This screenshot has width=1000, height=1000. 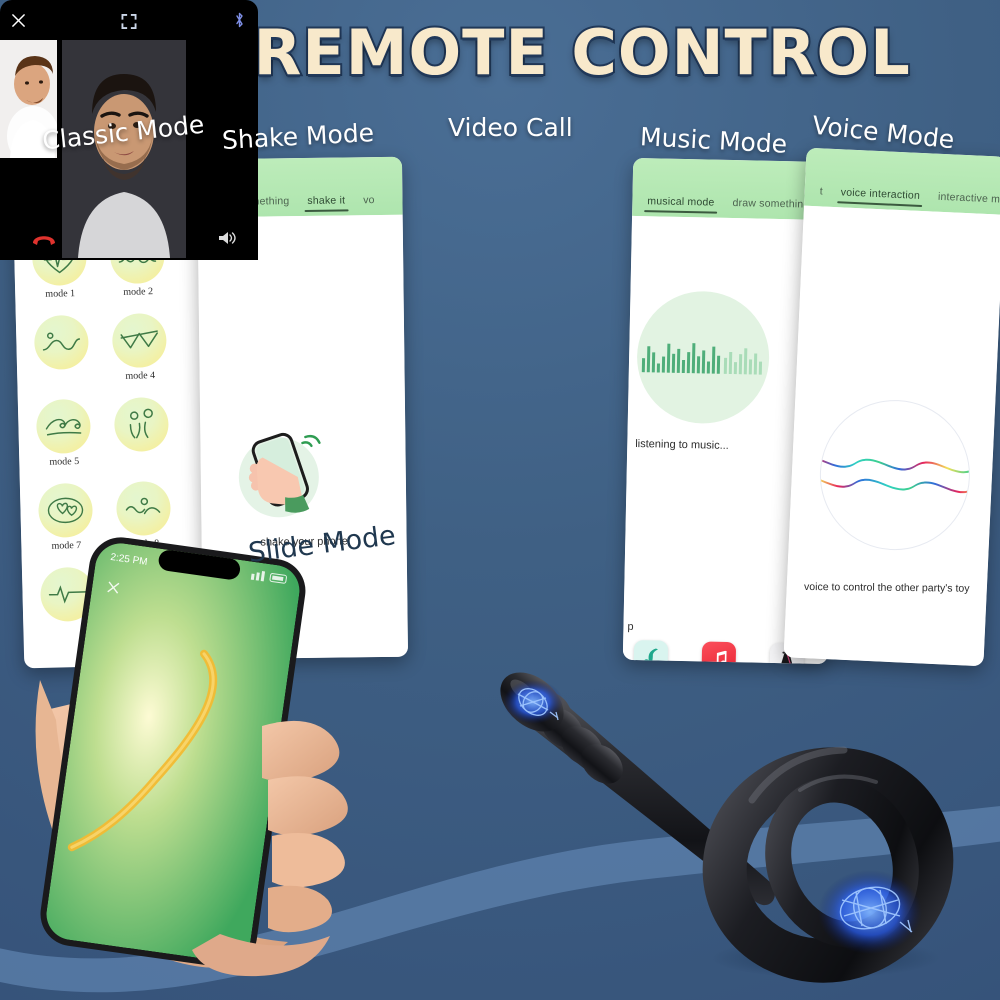 I want to click on voice-topbar: t voice interaction interactive m, so click(x=902, y=181).